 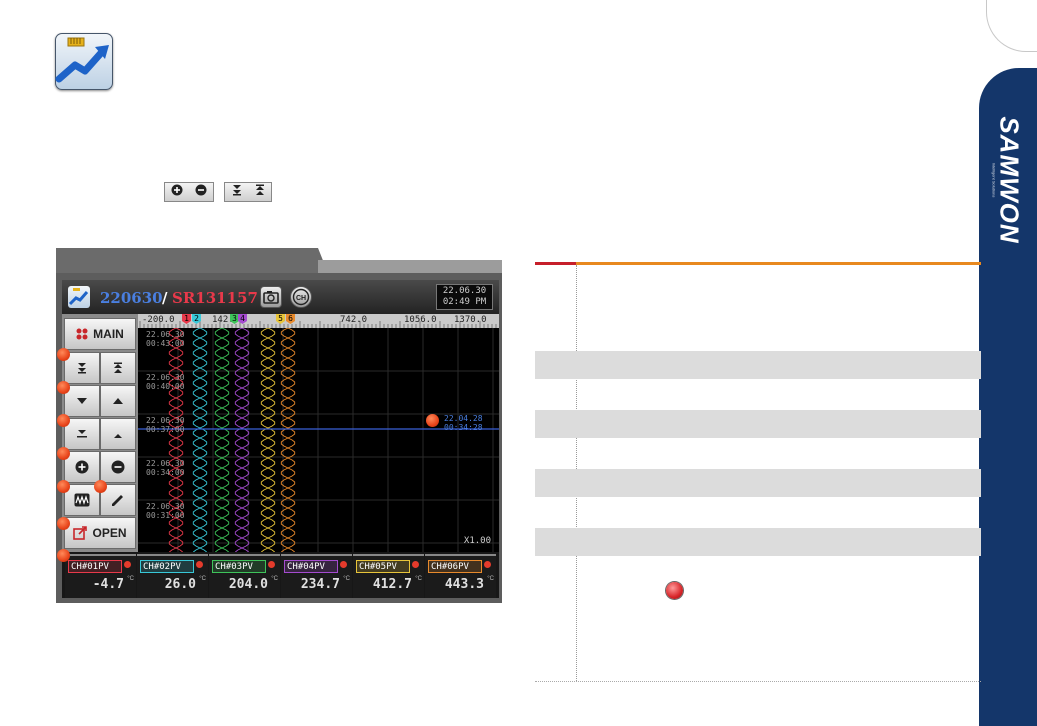 I want to click on main-menu-icon, so click(x=82, y=334).